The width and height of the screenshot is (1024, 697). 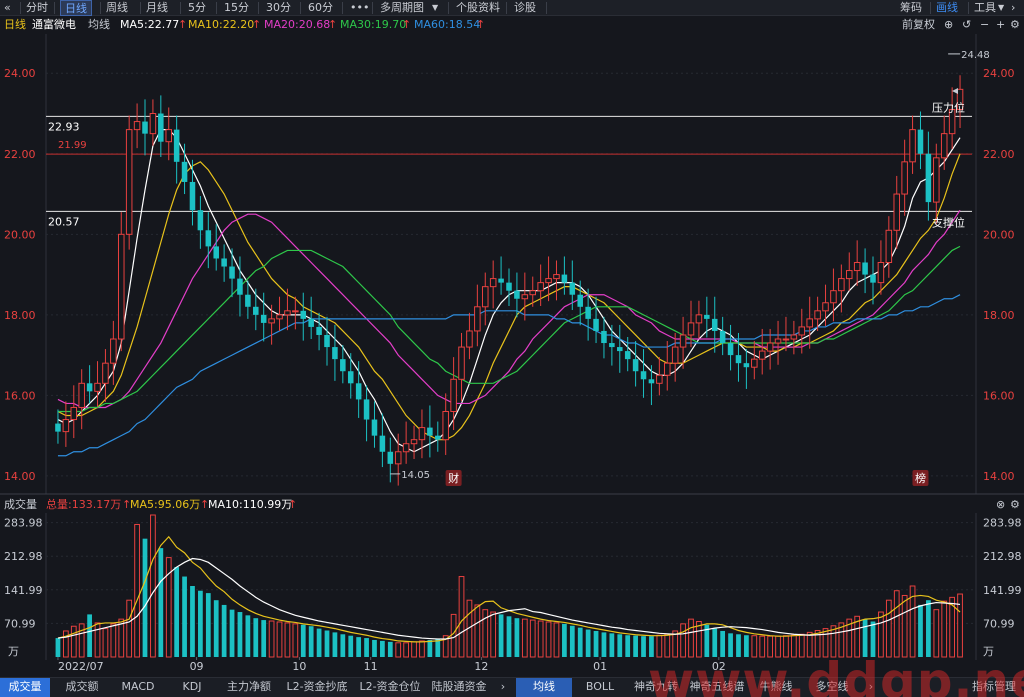 What do you see at coordinates (1015, 505) in the screenshot?
I see `gear-icon: ⚙` at bounding box center [1015, 505].